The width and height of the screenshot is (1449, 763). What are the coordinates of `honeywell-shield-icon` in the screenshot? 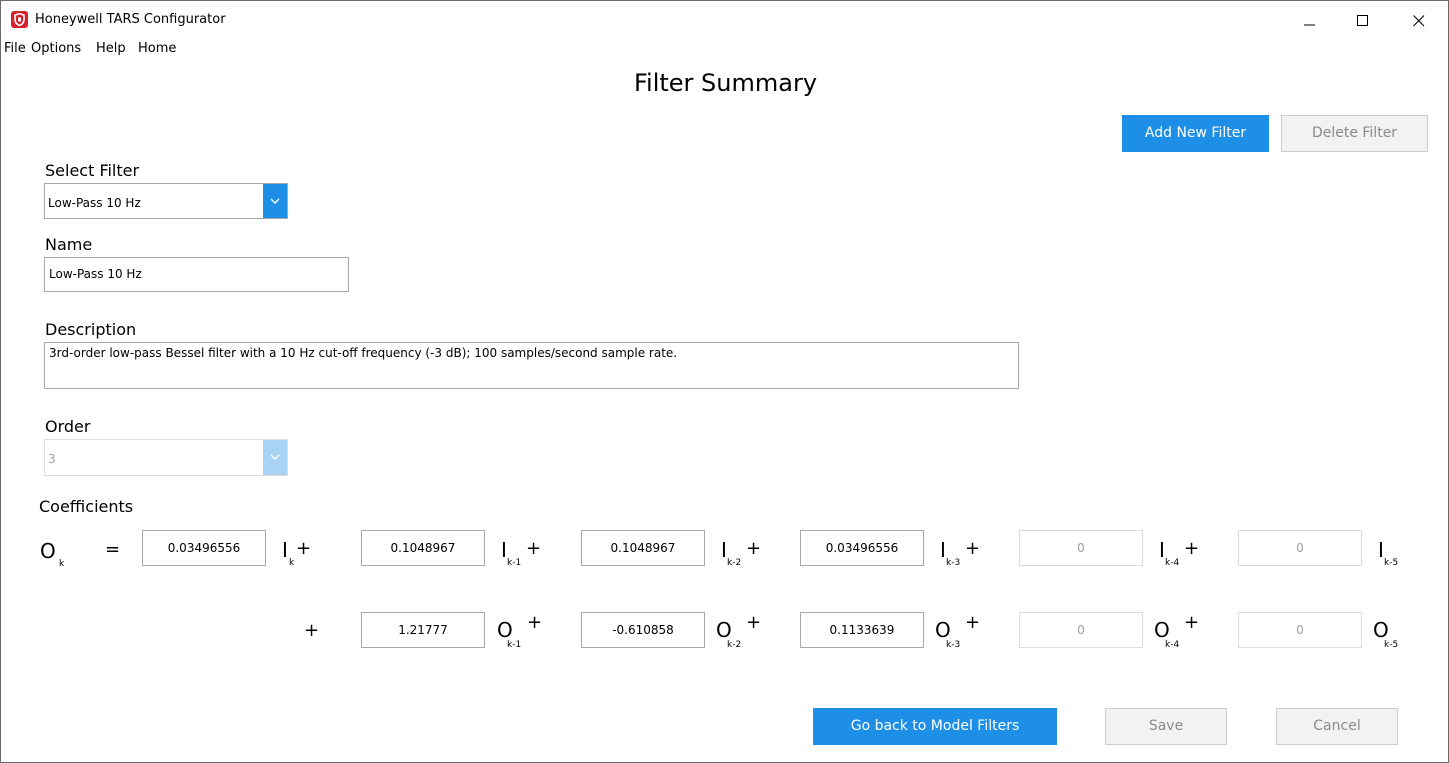 It's located at (19, 19).